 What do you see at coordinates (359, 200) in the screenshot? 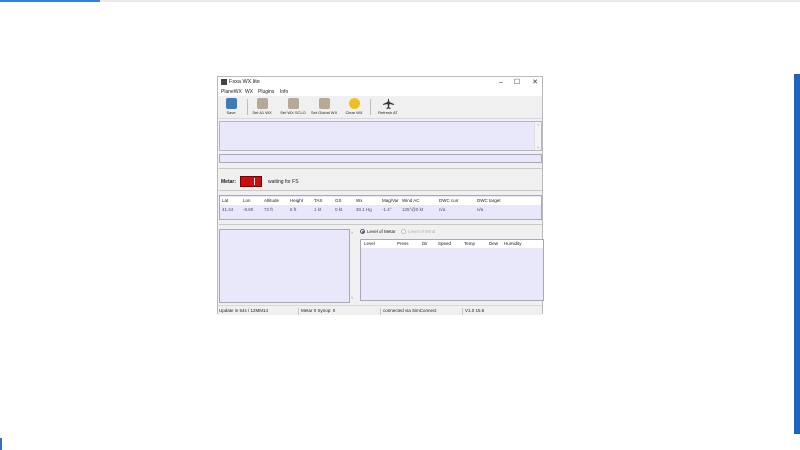
I see `col-wx: Wx` at bounding box center [359, 200].